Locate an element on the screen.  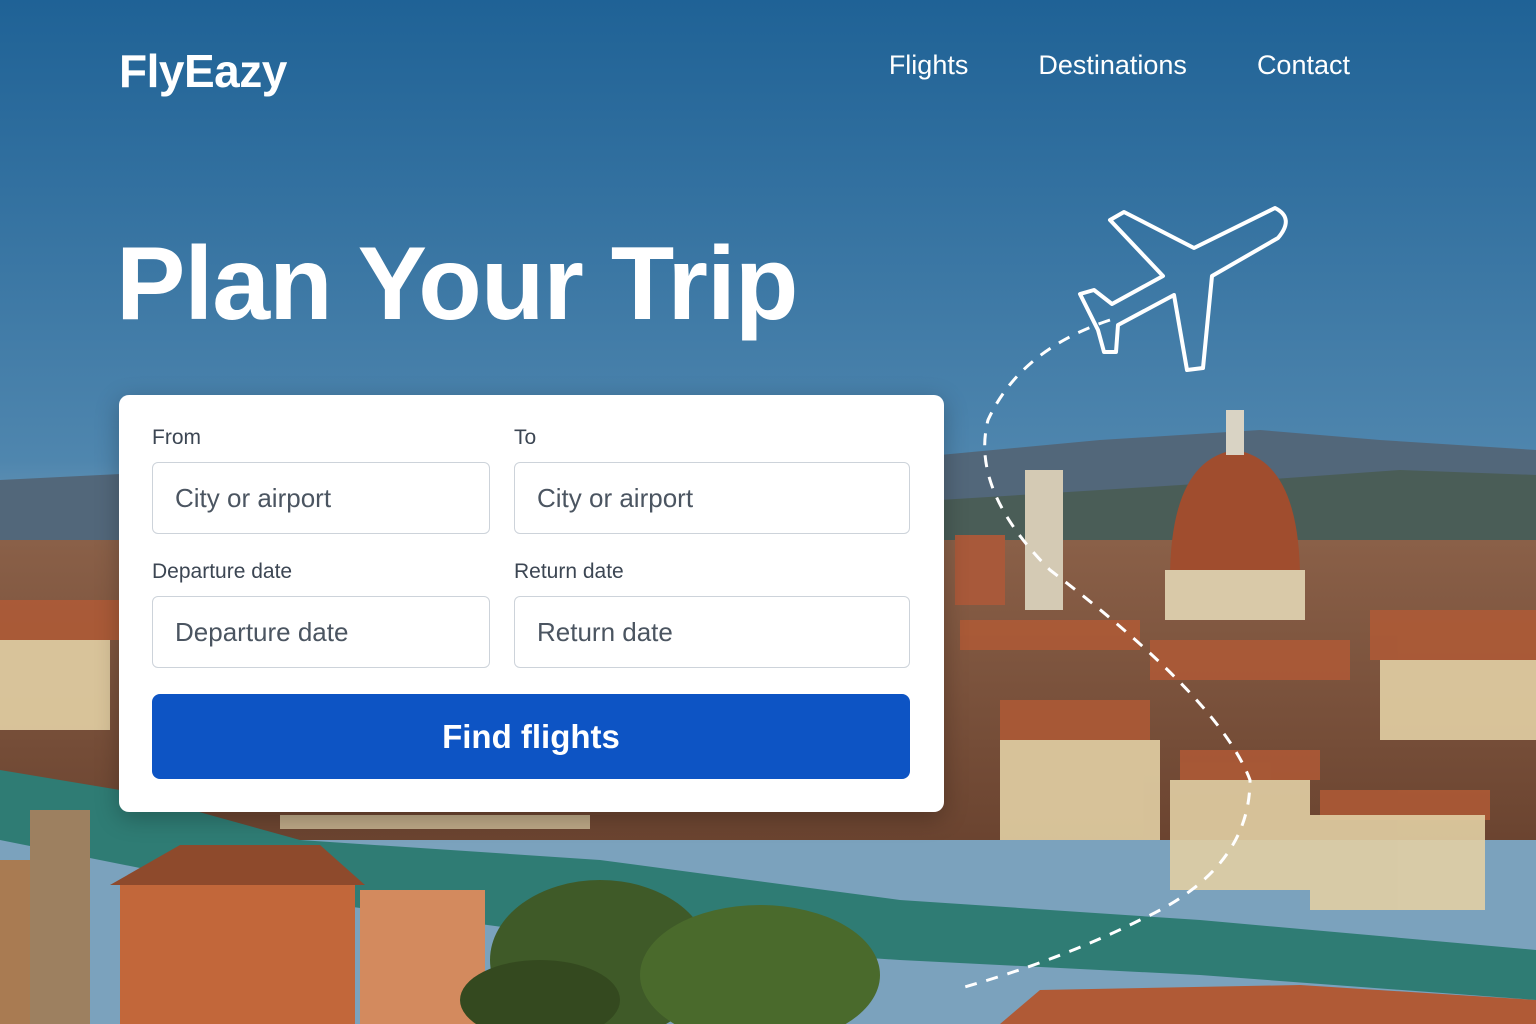
from-label: From is located at coordinates (176, 437).